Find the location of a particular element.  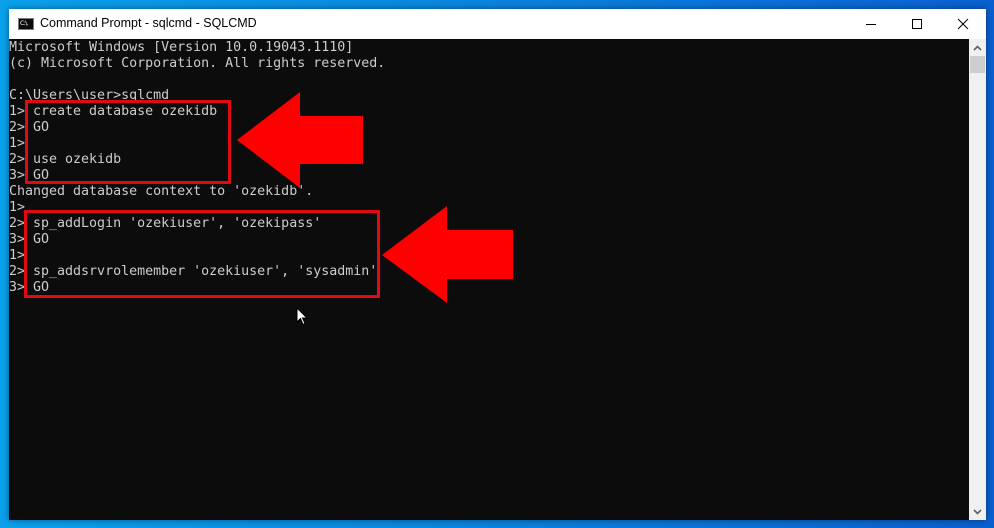

mouse-pointer-icon is located at coordinates (302, 316).